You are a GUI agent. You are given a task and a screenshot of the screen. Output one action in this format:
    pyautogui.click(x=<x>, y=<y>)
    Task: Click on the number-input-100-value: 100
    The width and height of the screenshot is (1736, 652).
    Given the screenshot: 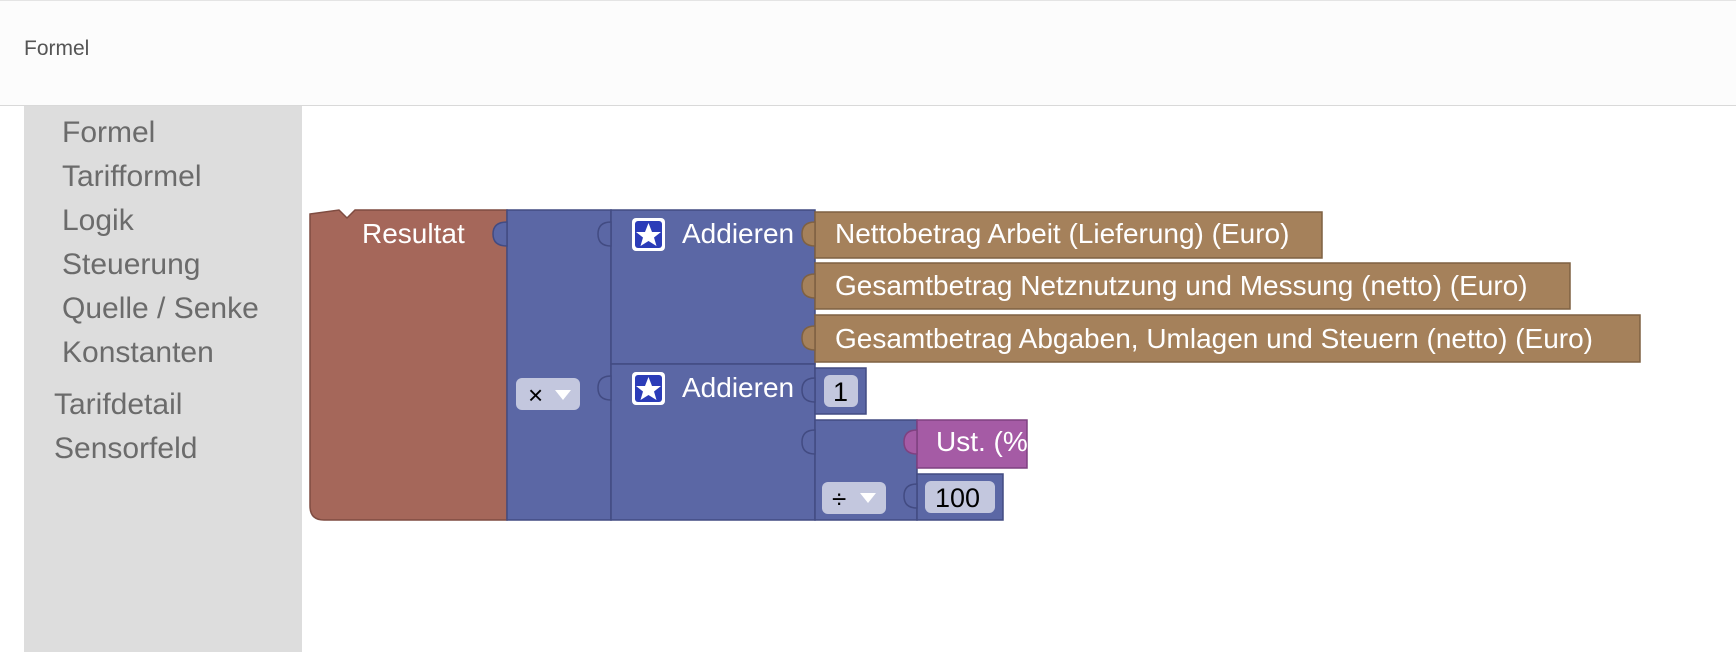 What is the action you would take?
    pyautogui.click(x=957, y=498)
    